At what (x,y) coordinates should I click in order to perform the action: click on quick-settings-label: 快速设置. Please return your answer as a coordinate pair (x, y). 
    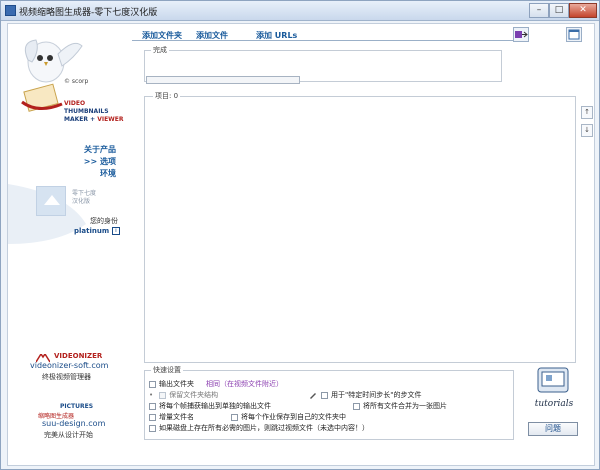
    Looking at the image, I should click on (167, 370).